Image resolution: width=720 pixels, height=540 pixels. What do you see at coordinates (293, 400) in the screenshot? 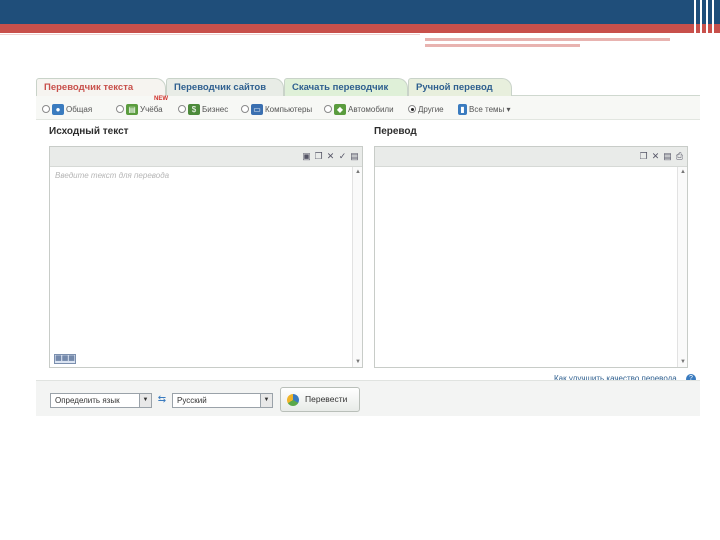
I see `translate-logo-icon` at bounding box center [293, 400].